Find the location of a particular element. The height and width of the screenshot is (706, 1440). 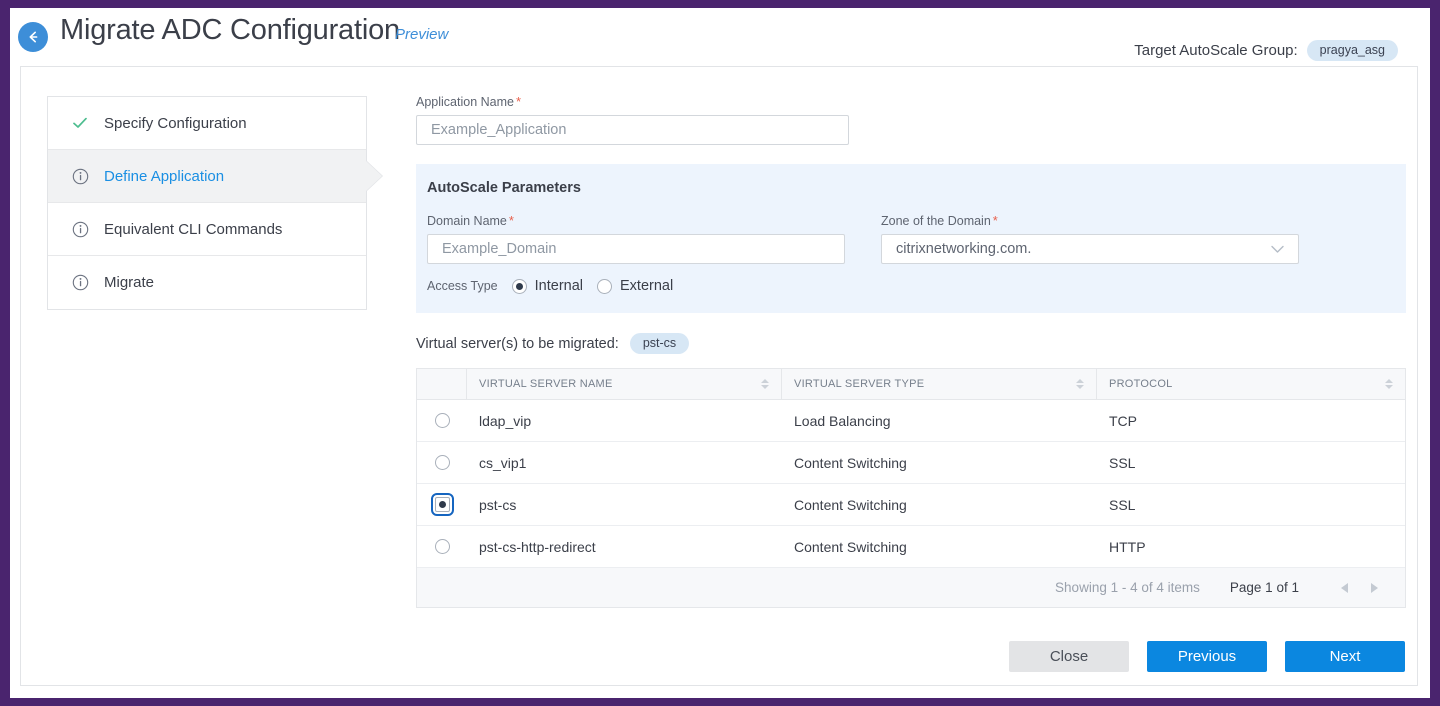

page-current: 1 is located at coordinates (1269, 587).